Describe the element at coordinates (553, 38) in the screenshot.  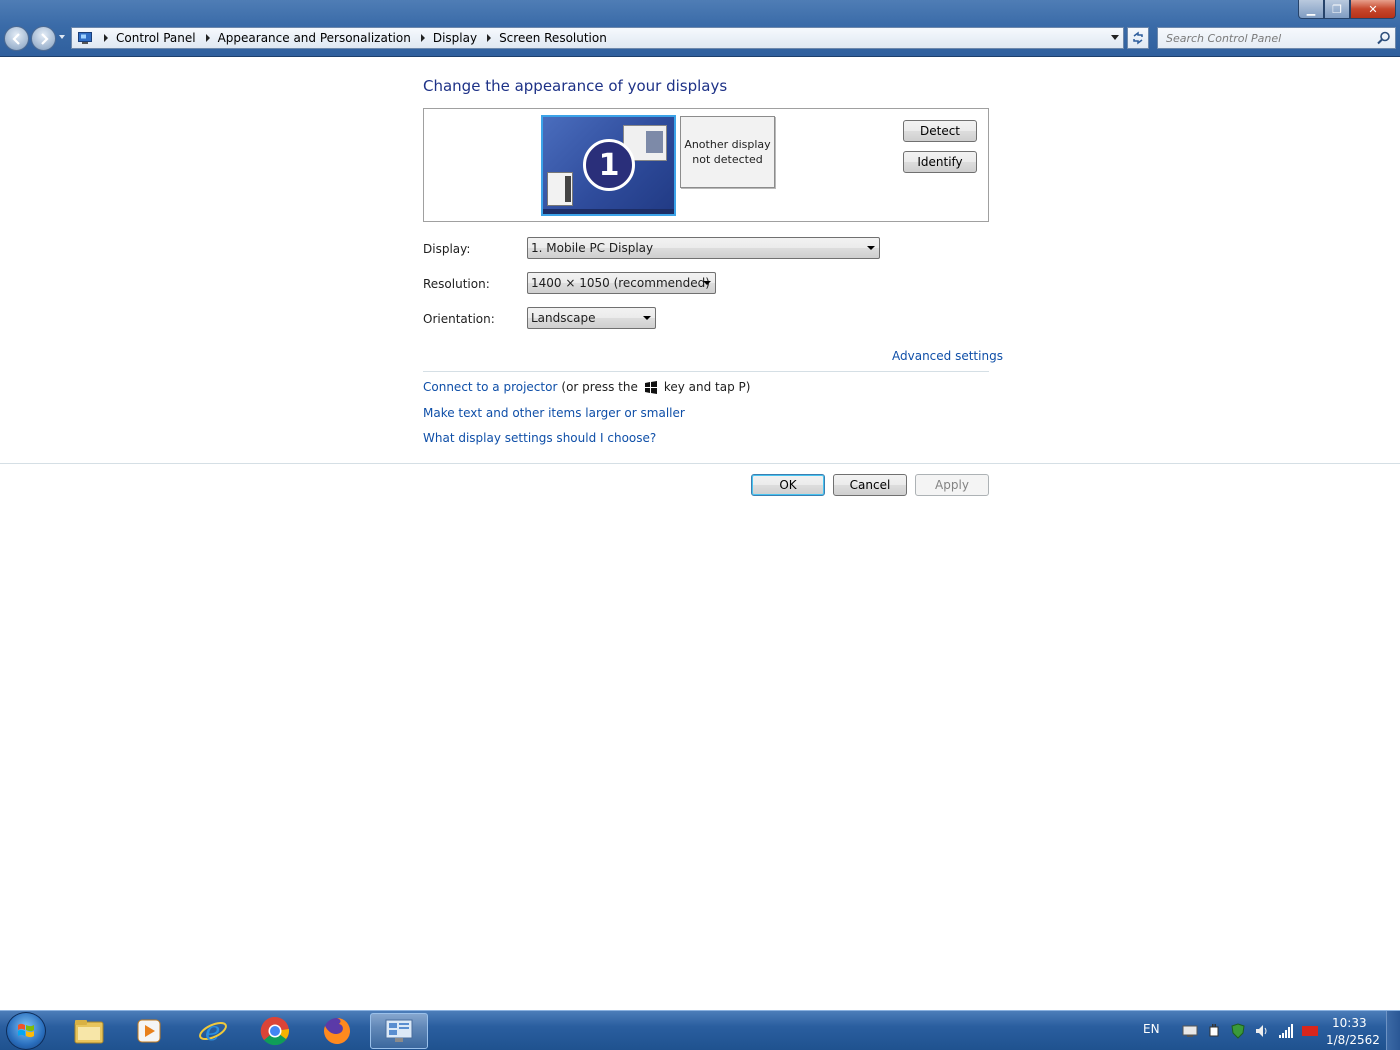
I see `breadcrumb-screen-resolution: Screen Resolution` at that location.